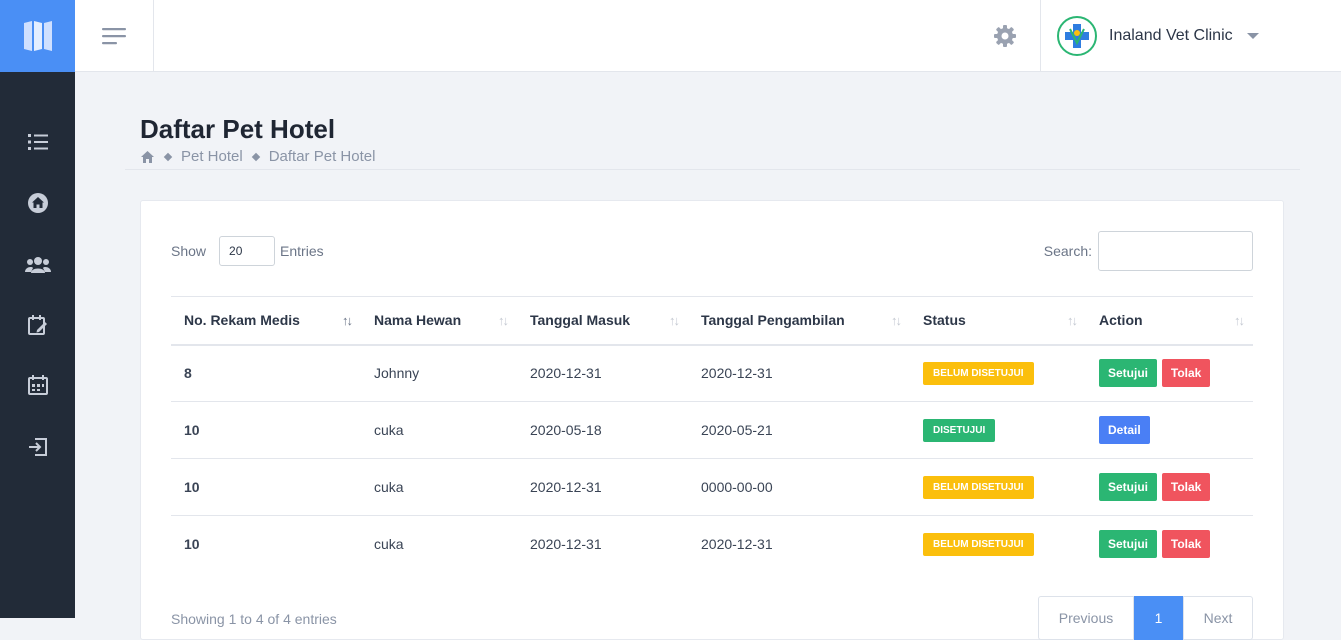  I want to click on calendar-icon, so click(37, 385).